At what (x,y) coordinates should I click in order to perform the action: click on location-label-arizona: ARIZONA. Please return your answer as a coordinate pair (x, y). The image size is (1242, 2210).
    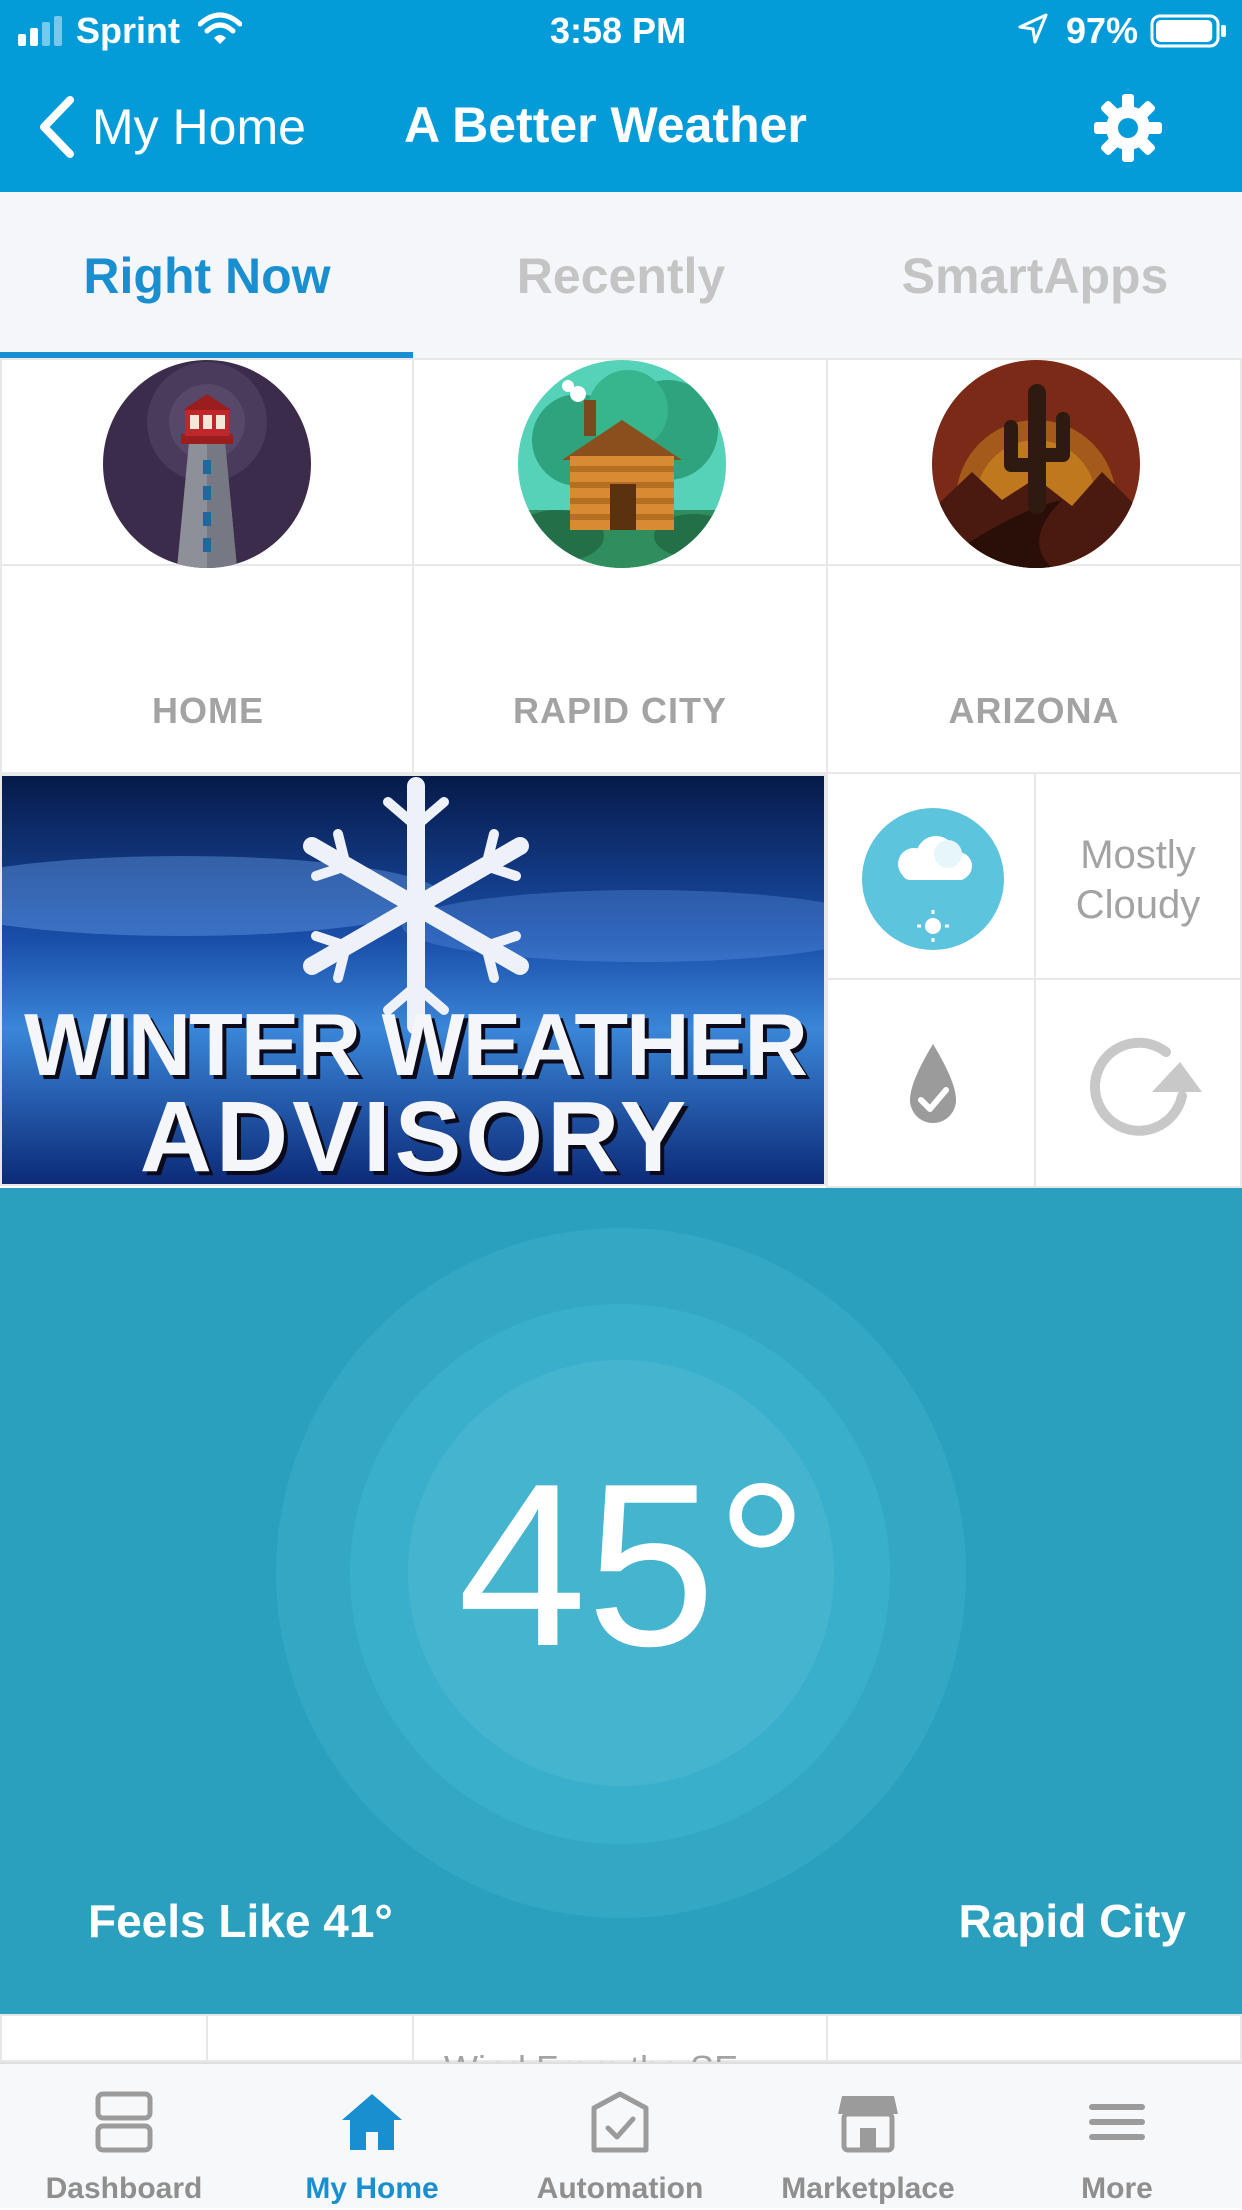
    Looking at the image, I should click on (1034, 710).